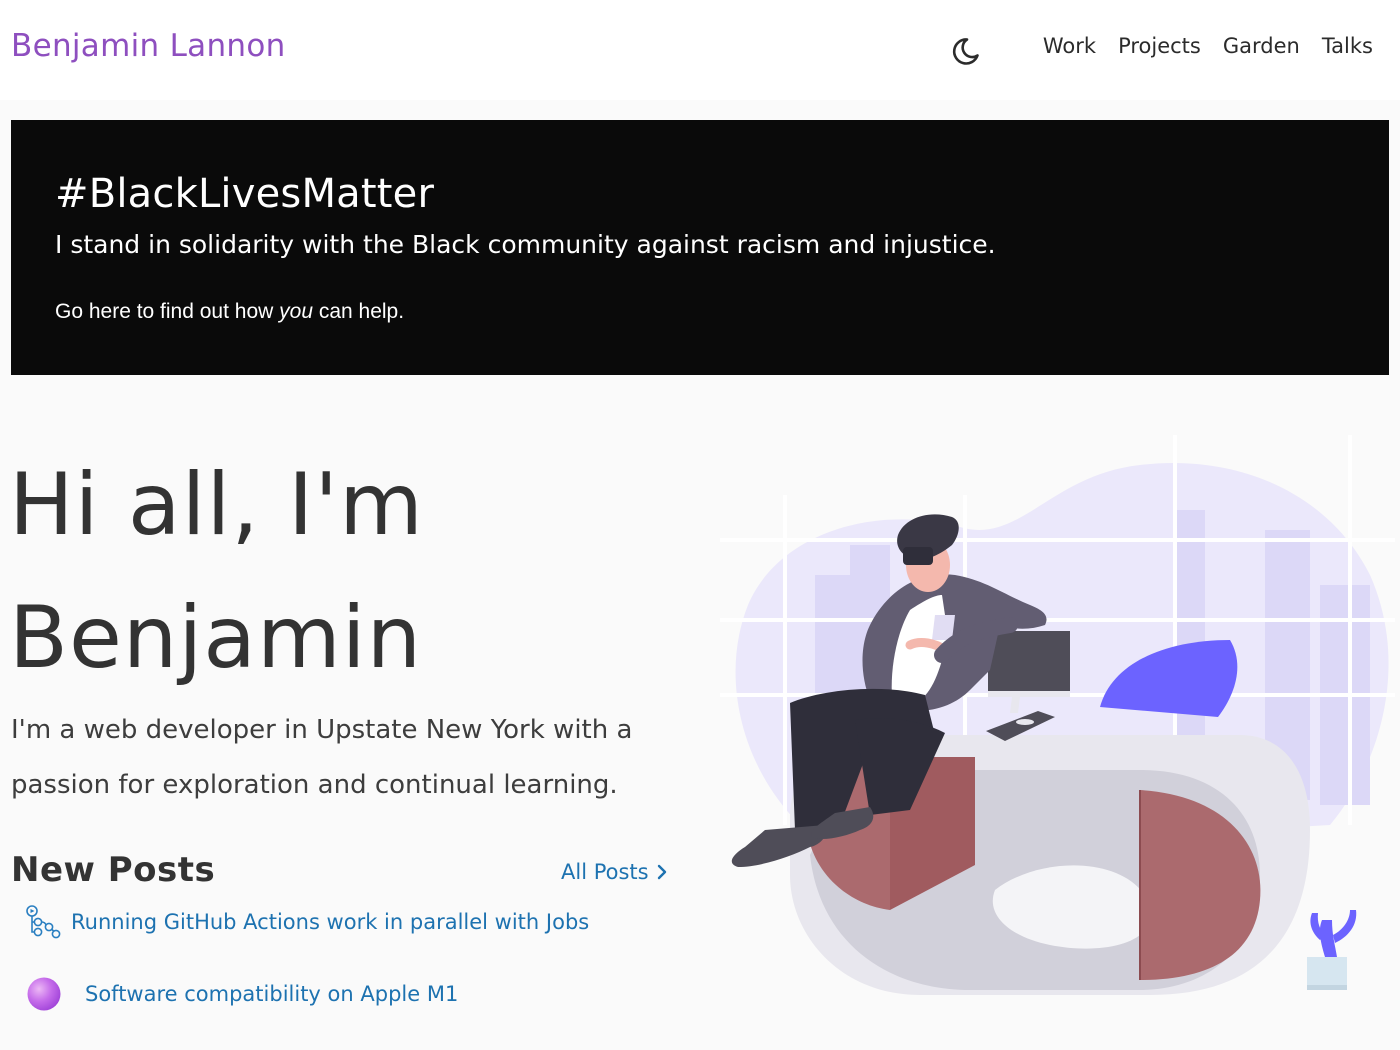  I want to click on banner-link-before: Go here to find out how, so click(167, 311).